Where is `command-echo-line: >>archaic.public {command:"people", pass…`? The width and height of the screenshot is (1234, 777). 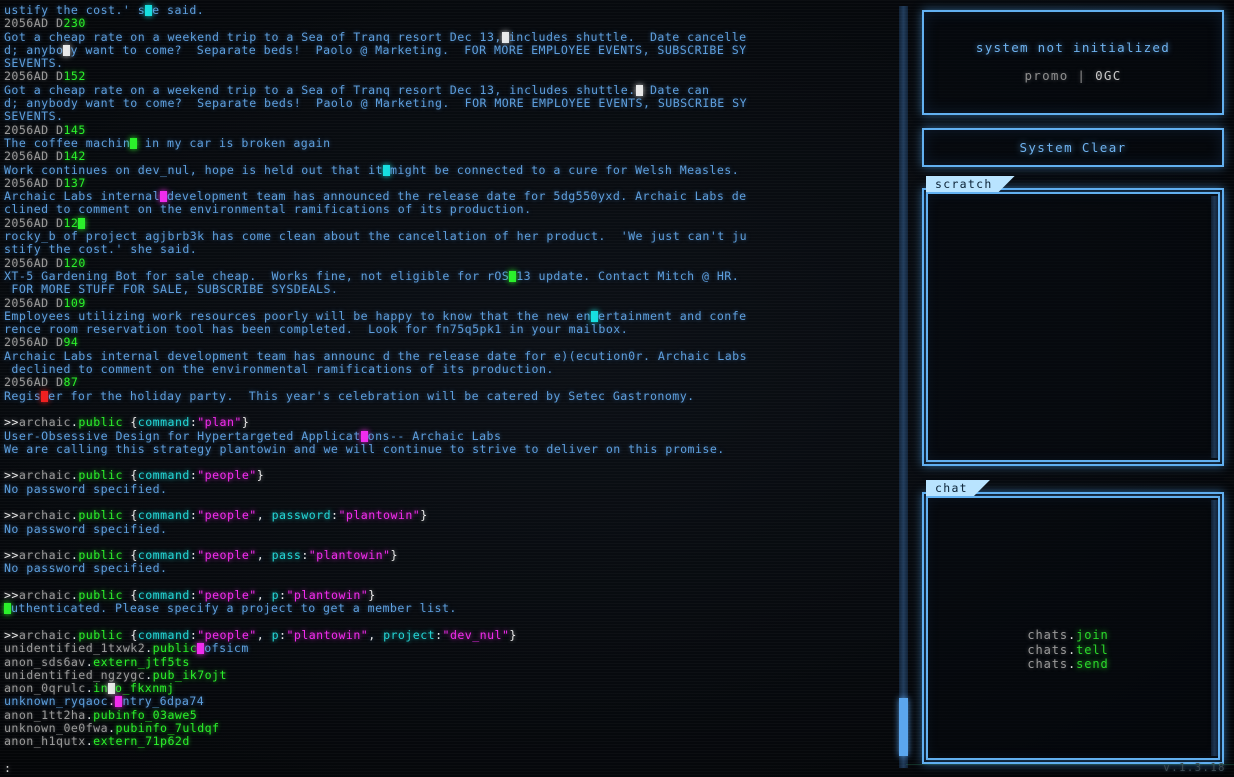
command-echo-line: >>archaic.public {command:"people", pass… is located at coordinates (455, 515).